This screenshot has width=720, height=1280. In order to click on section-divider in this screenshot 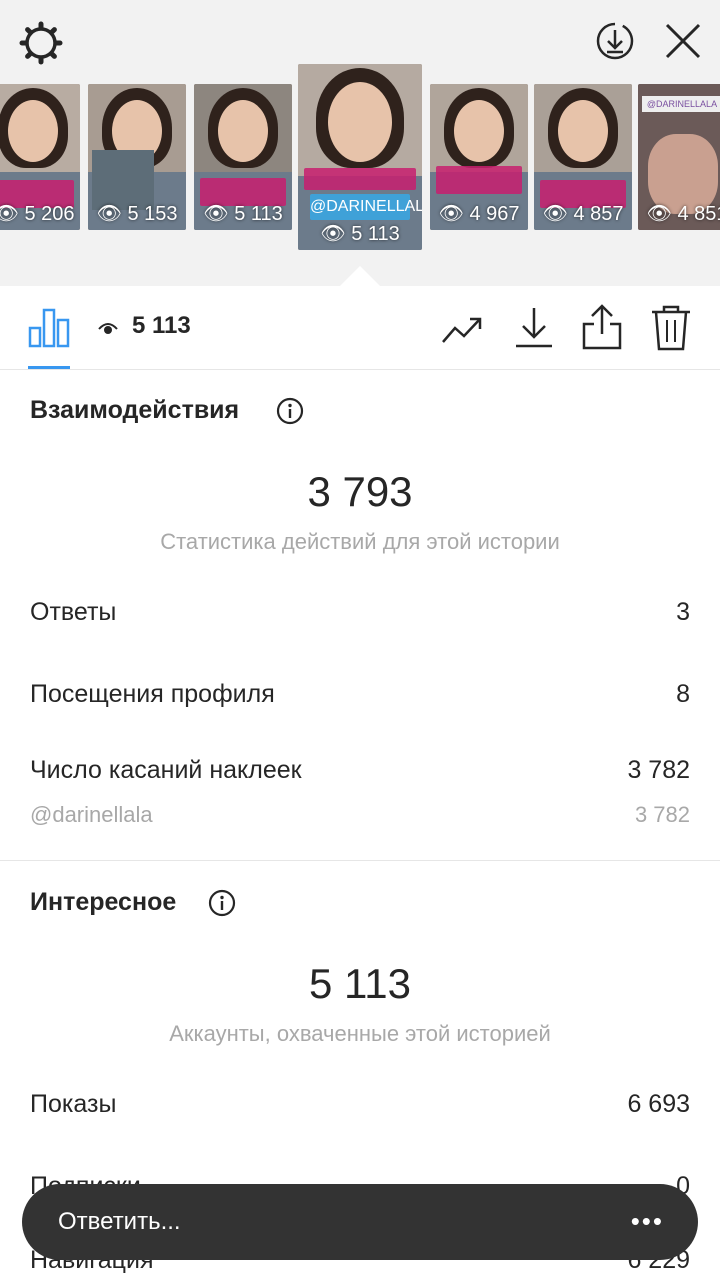, I will do `click(360, 860)`.